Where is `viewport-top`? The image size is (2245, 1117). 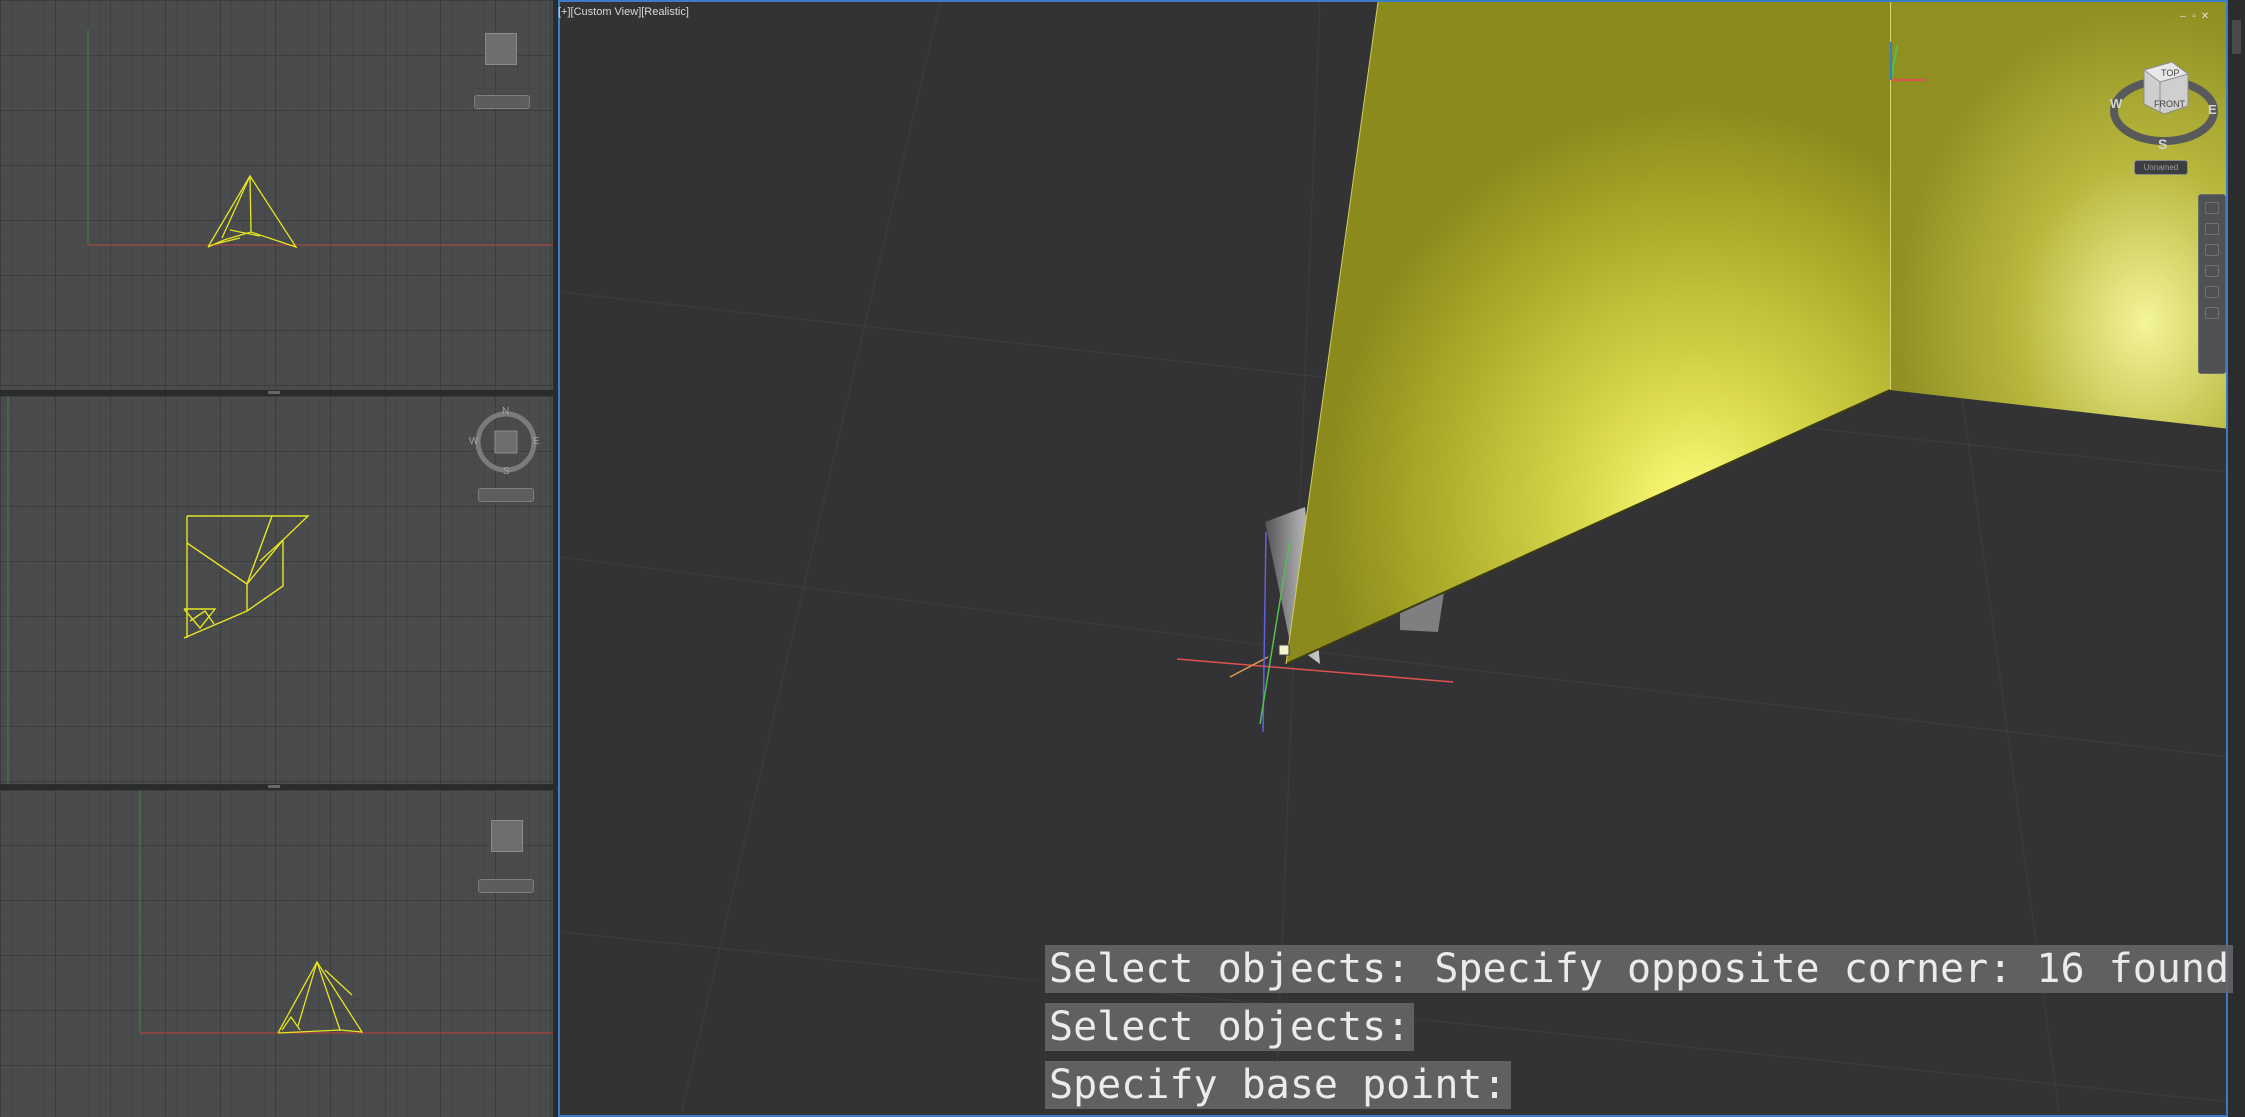 viewport-top is located at coordinates (276, 590).